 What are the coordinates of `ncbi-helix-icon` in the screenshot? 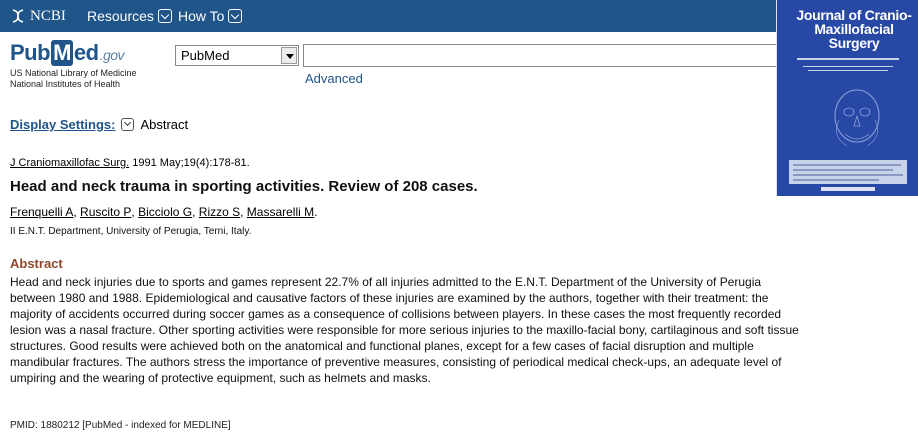 It's located at (18, 16).